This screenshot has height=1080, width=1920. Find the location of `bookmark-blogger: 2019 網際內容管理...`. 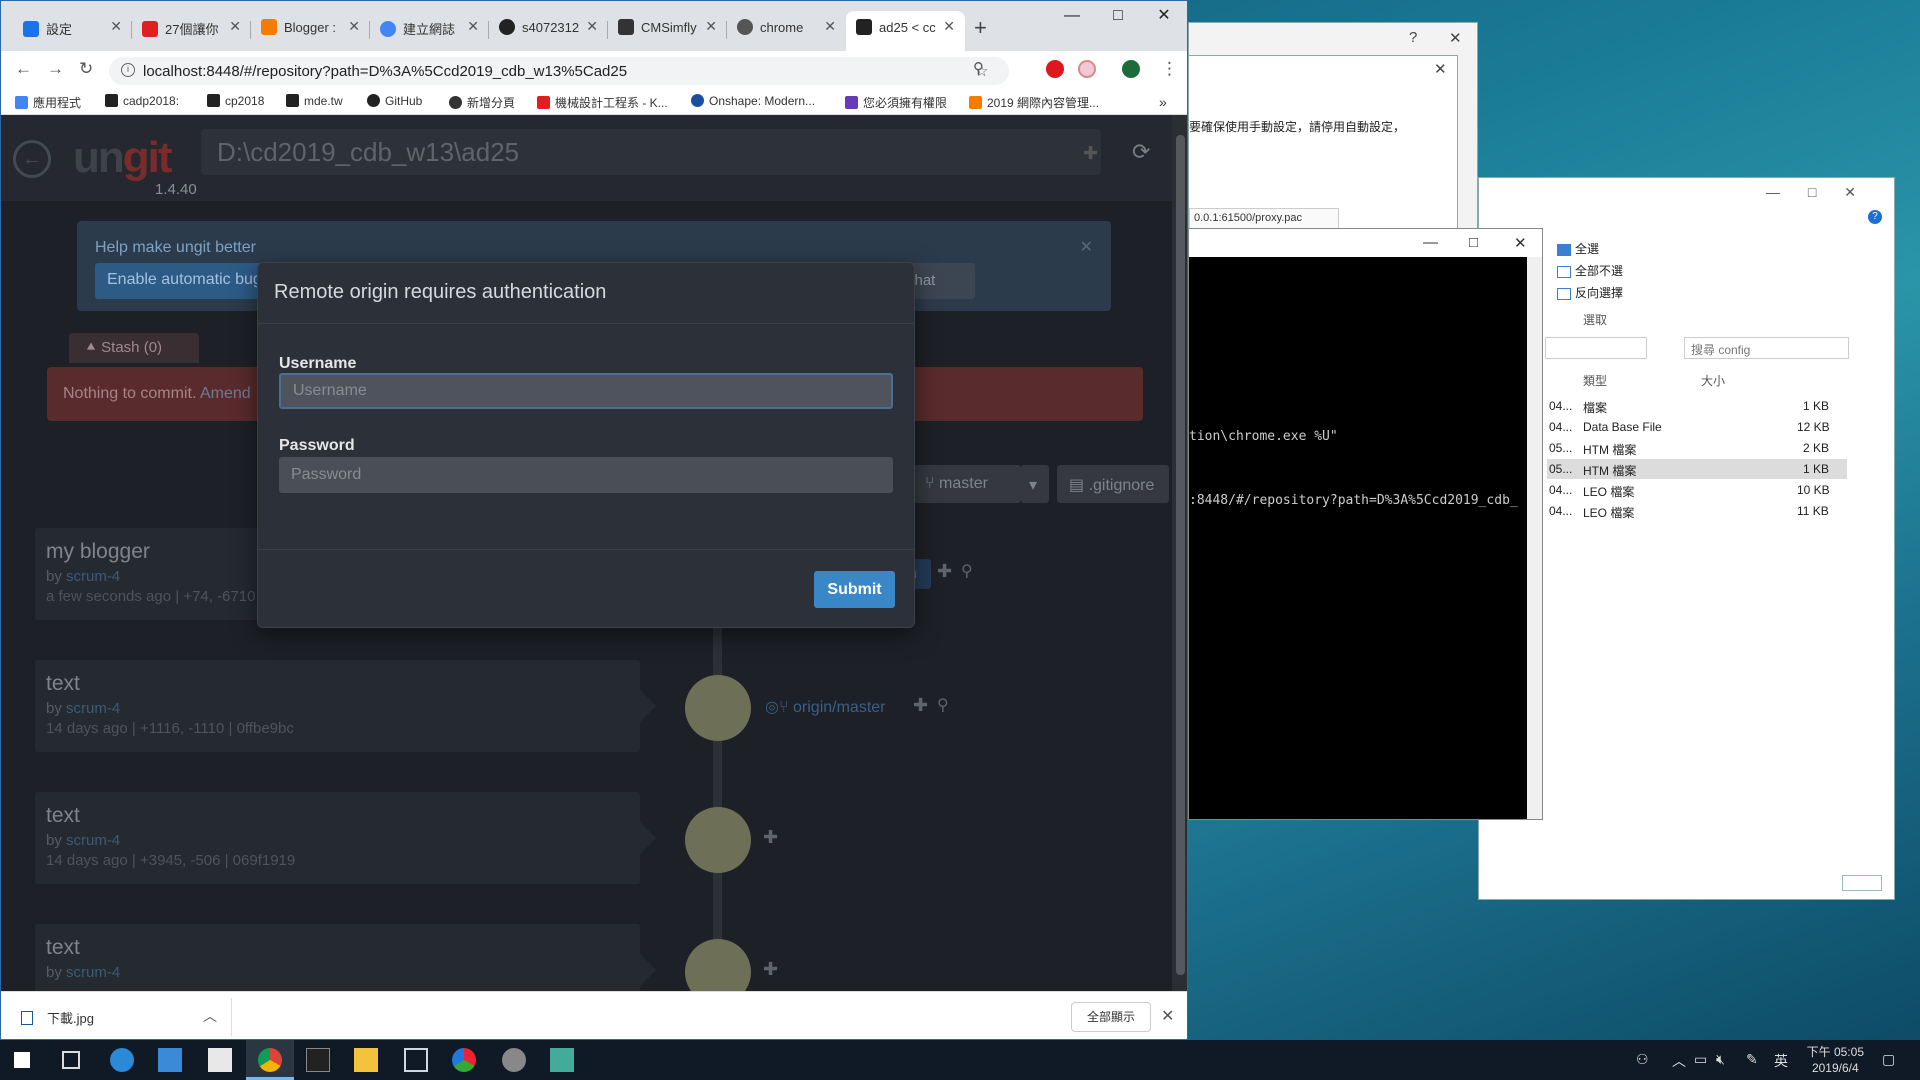

bookmark-blogger: 2019 網際內容管理... is located at coordinates (1034, 102).